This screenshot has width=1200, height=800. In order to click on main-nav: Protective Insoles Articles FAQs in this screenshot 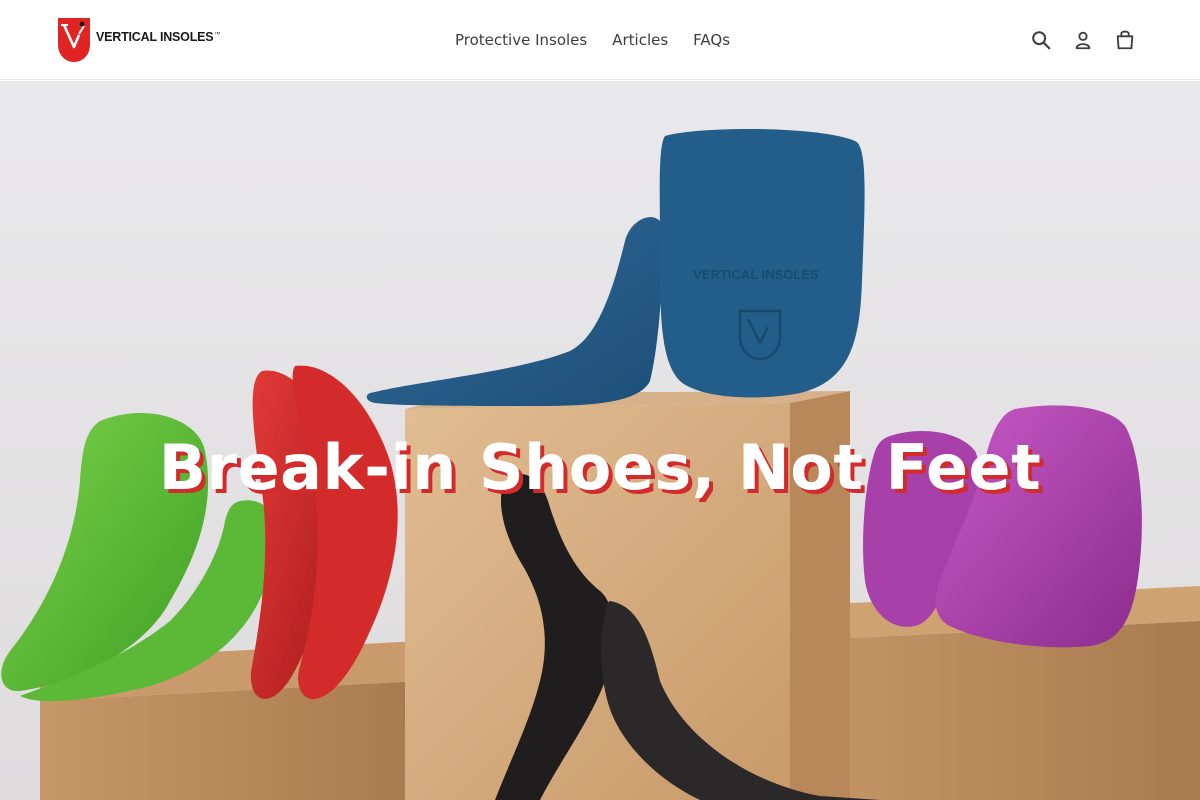, I will do `click(605, 40)`.